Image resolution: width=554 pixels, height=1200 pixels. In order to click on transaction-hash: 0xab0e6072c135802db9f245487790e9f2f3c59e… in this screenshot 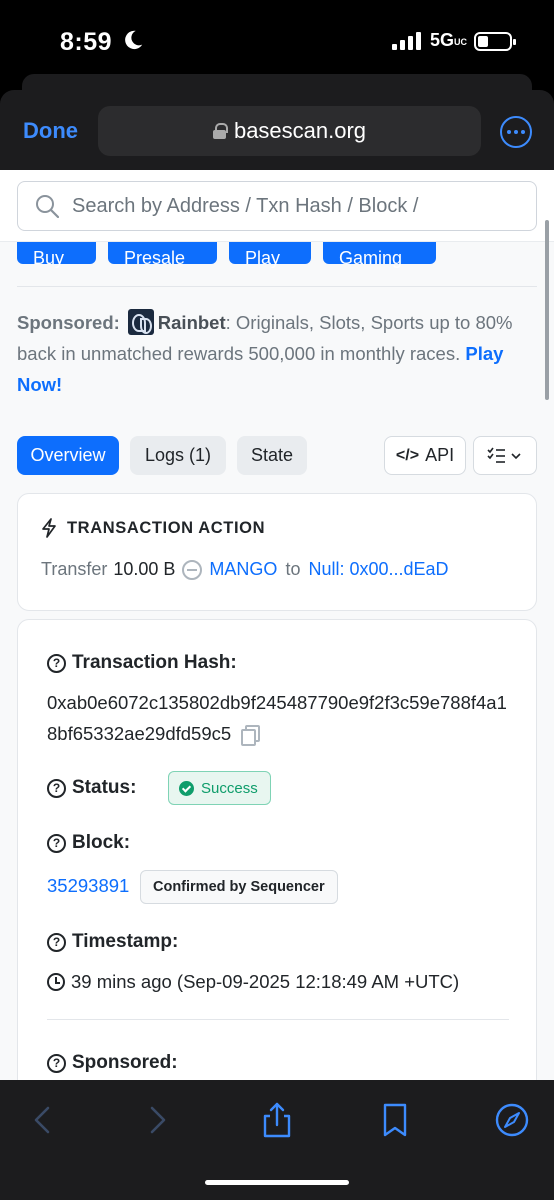, I will do `click(277, 719)`.